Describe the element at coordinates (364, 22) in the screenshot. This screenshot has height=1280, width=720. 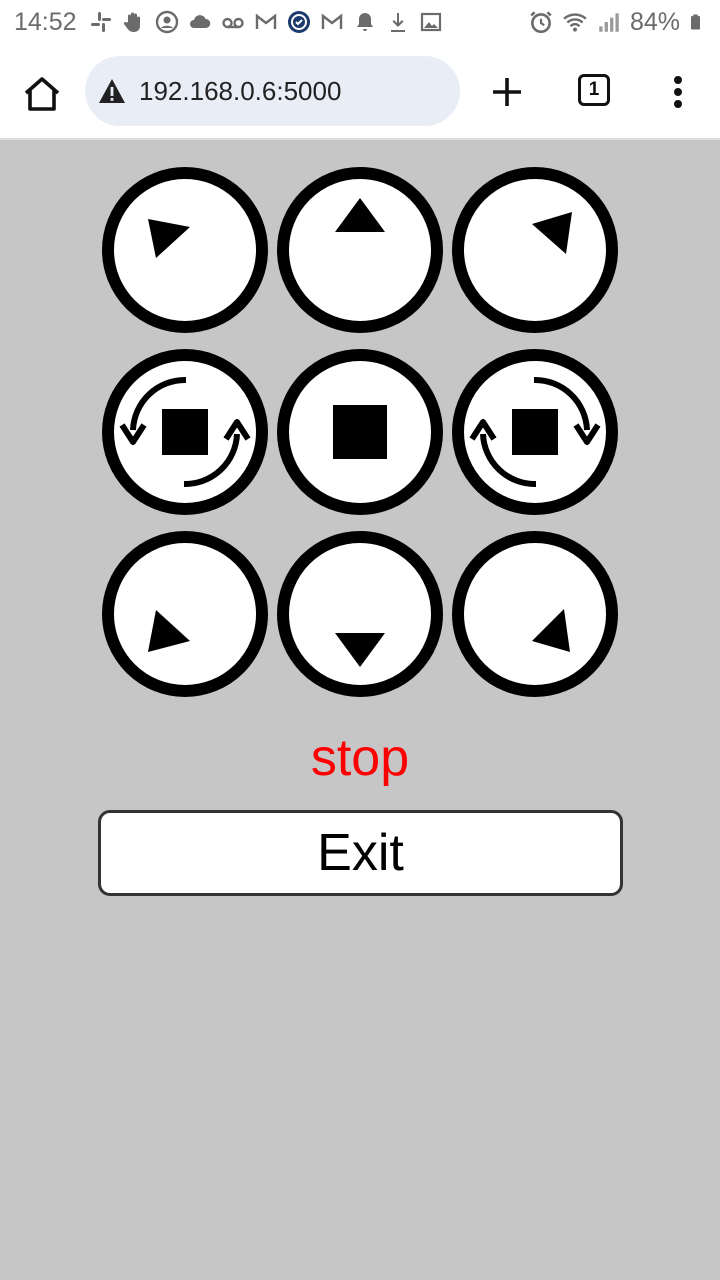
I see `bell-icon` at that location.